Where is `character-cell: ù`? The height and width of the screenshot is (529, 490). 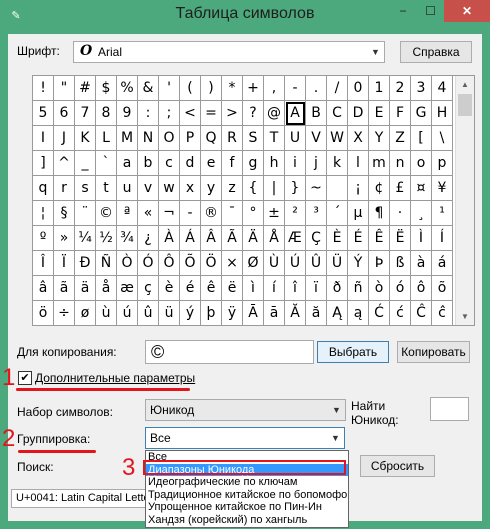 character-cell: ù is located at coordinates (106, 313).